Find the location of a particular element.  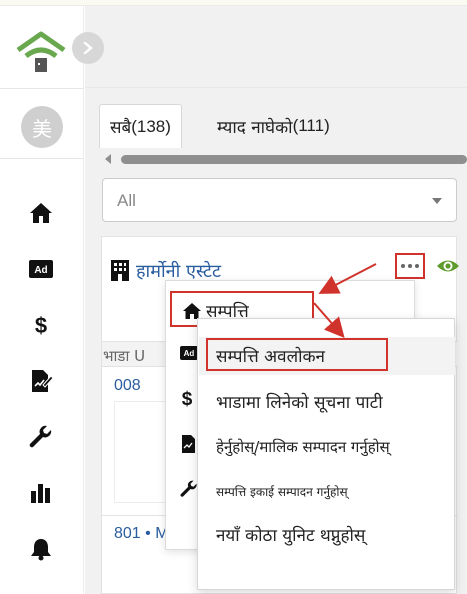

tab-overdue-label: म्याद नाघेको is located at coordinates (255, 127).